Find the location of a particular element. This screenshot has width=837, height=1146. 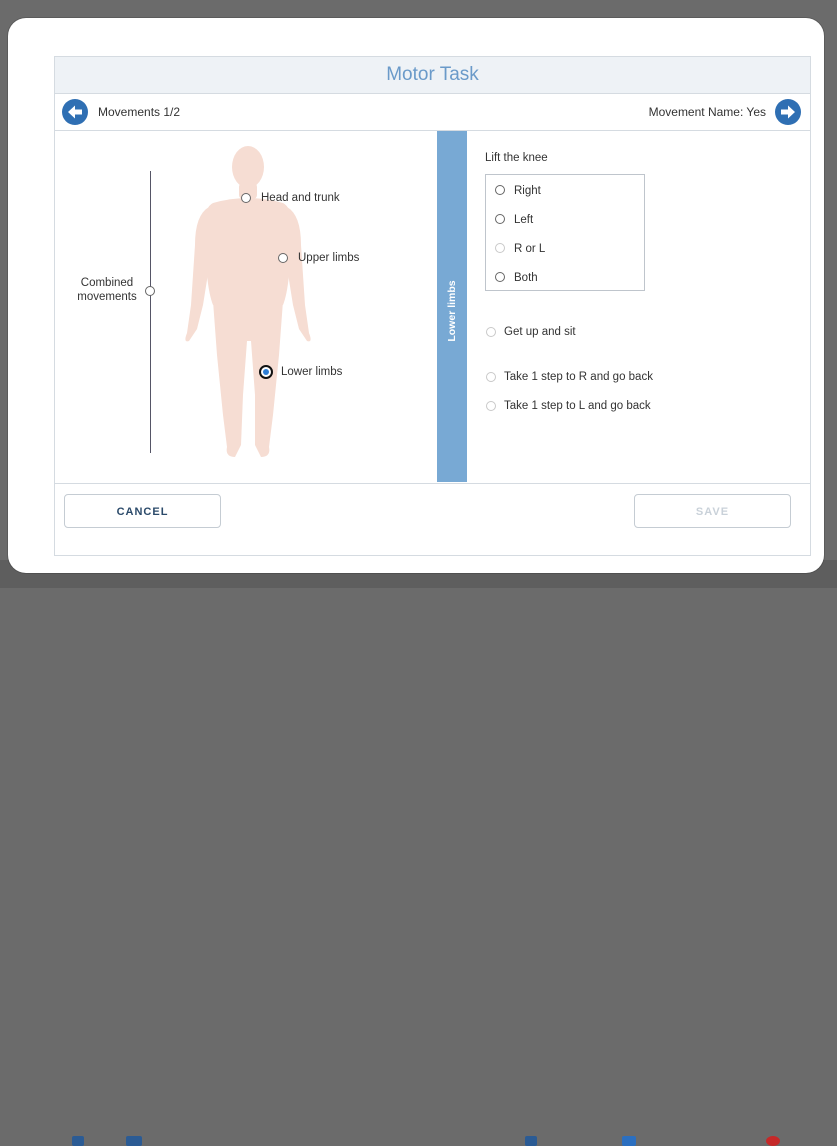

lower-limbs-band-label-wrap: Lower limbs is located at coordinates (452, 310).